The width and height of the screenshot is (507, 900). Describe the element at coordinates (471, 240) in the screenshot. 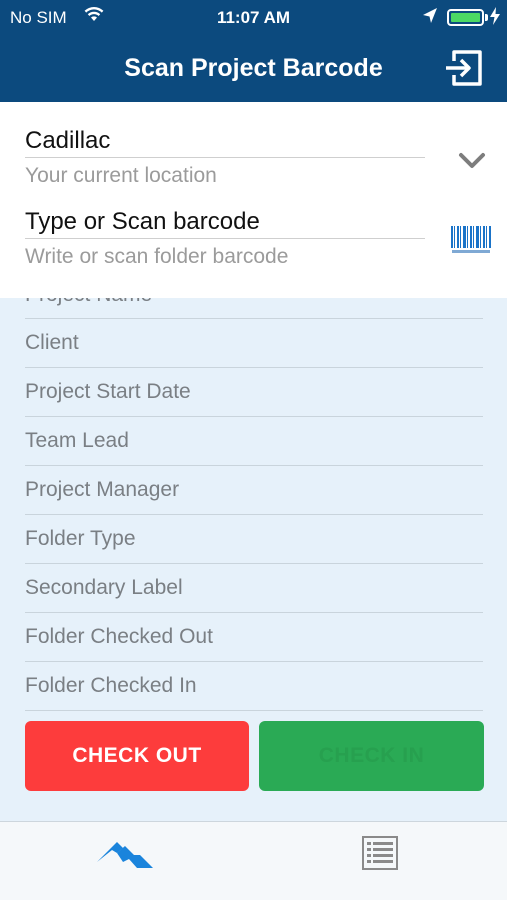

I see `barcode-icon` at that location.